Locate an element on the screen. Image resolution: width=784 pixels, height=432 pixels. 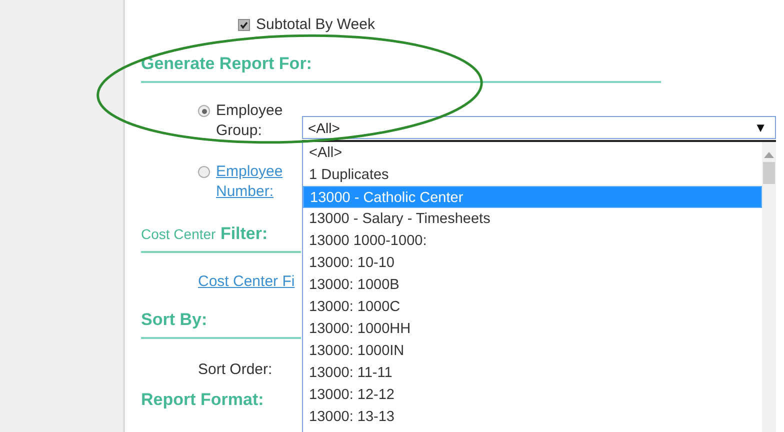
dropdown-arrow-icon: ▼ is located at coordinates (760, 127).